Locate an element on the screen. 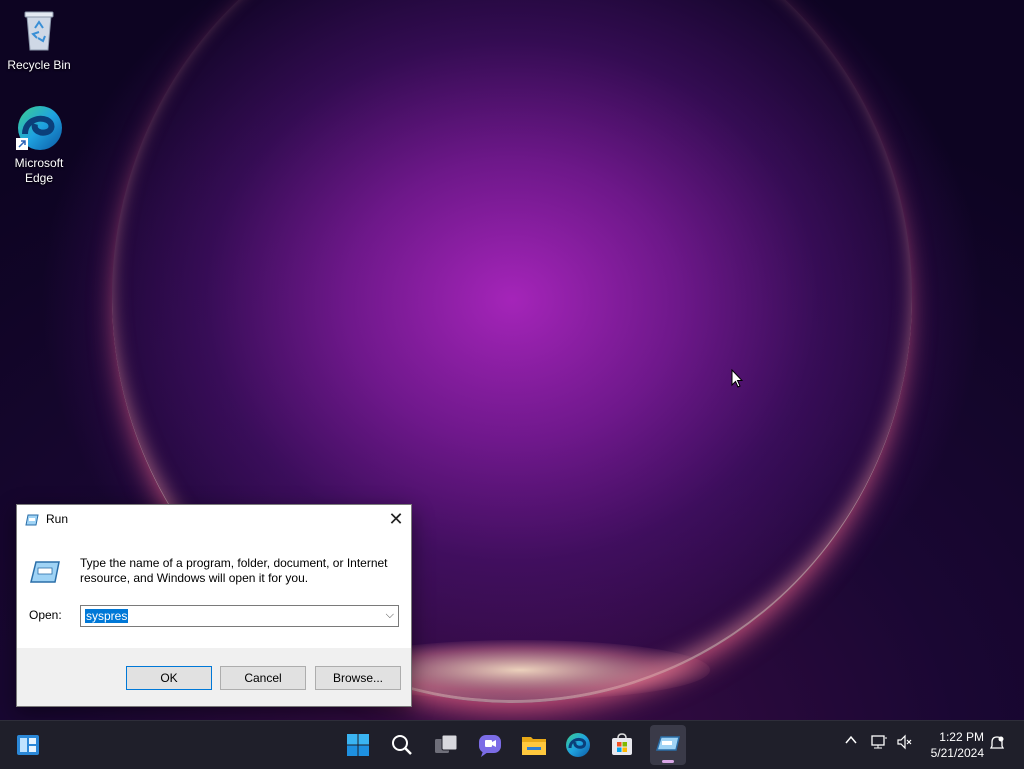  search-button is located at coordinates (402, 745).